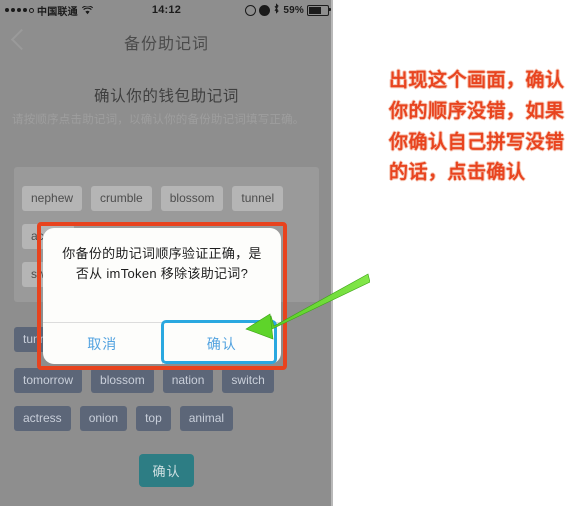 Image resolution: width=570 pixels, height=506 pixels. What do you see at coordinates (153, 198) in the screenshot?
I see `word-bank-row-1: nephew crumble blossom tunnel` at bounding box center [153, 198].